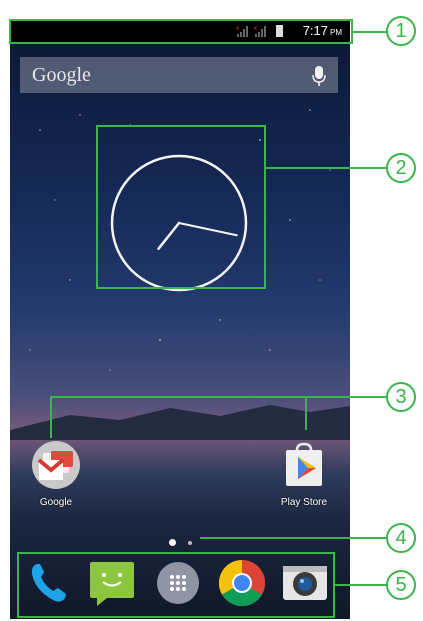 The height and width of the screenshot is (621, 423). What do you see at coordinates (179, 75) in the screenshot?
I see `google-search-bar: Google` at bounding box center [179, 75].